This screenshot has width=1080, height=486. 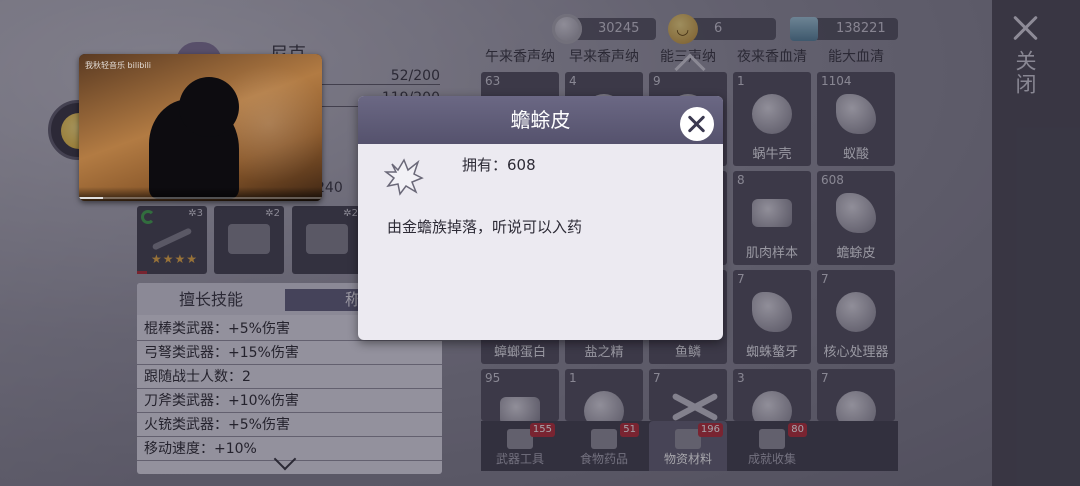 I want to click on video-progress-bar, so click(x=200, y=198).